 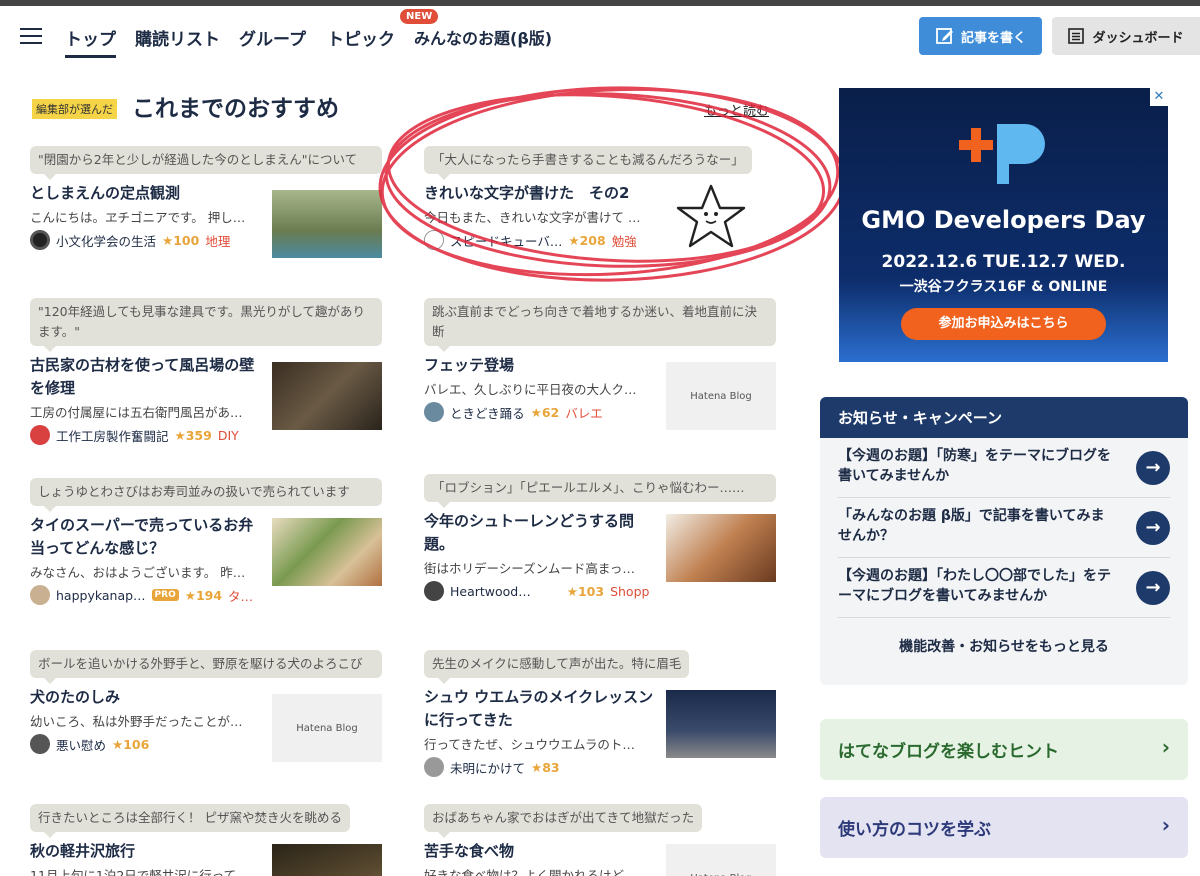 I want to click on tab-top: トップ, so click(x=90, y=41).